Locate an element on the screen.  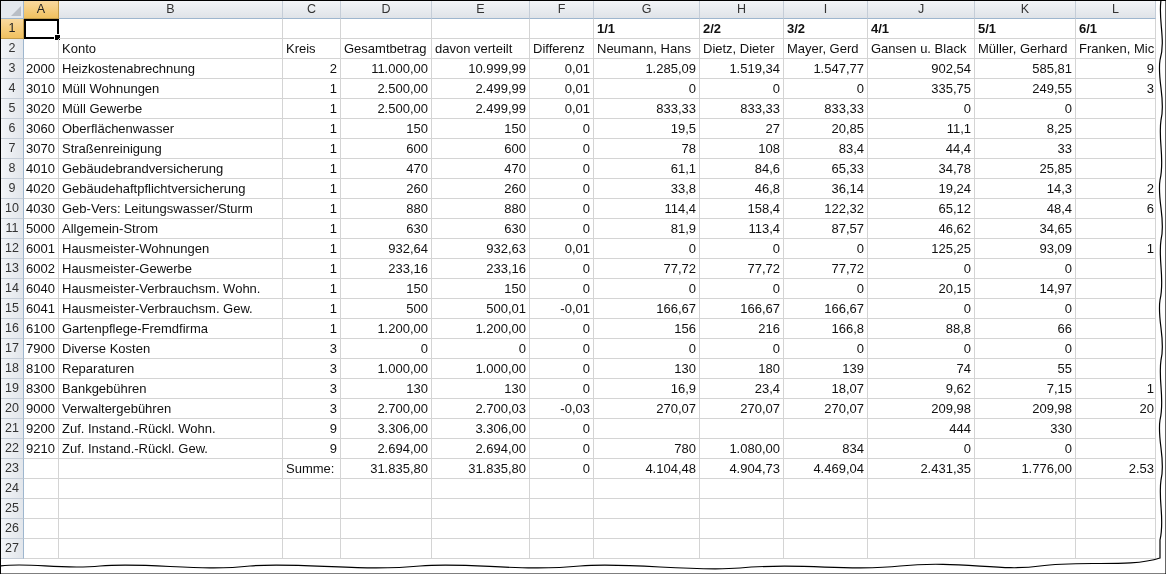
table-cell: 6040 is located at coordinates (41, 289).